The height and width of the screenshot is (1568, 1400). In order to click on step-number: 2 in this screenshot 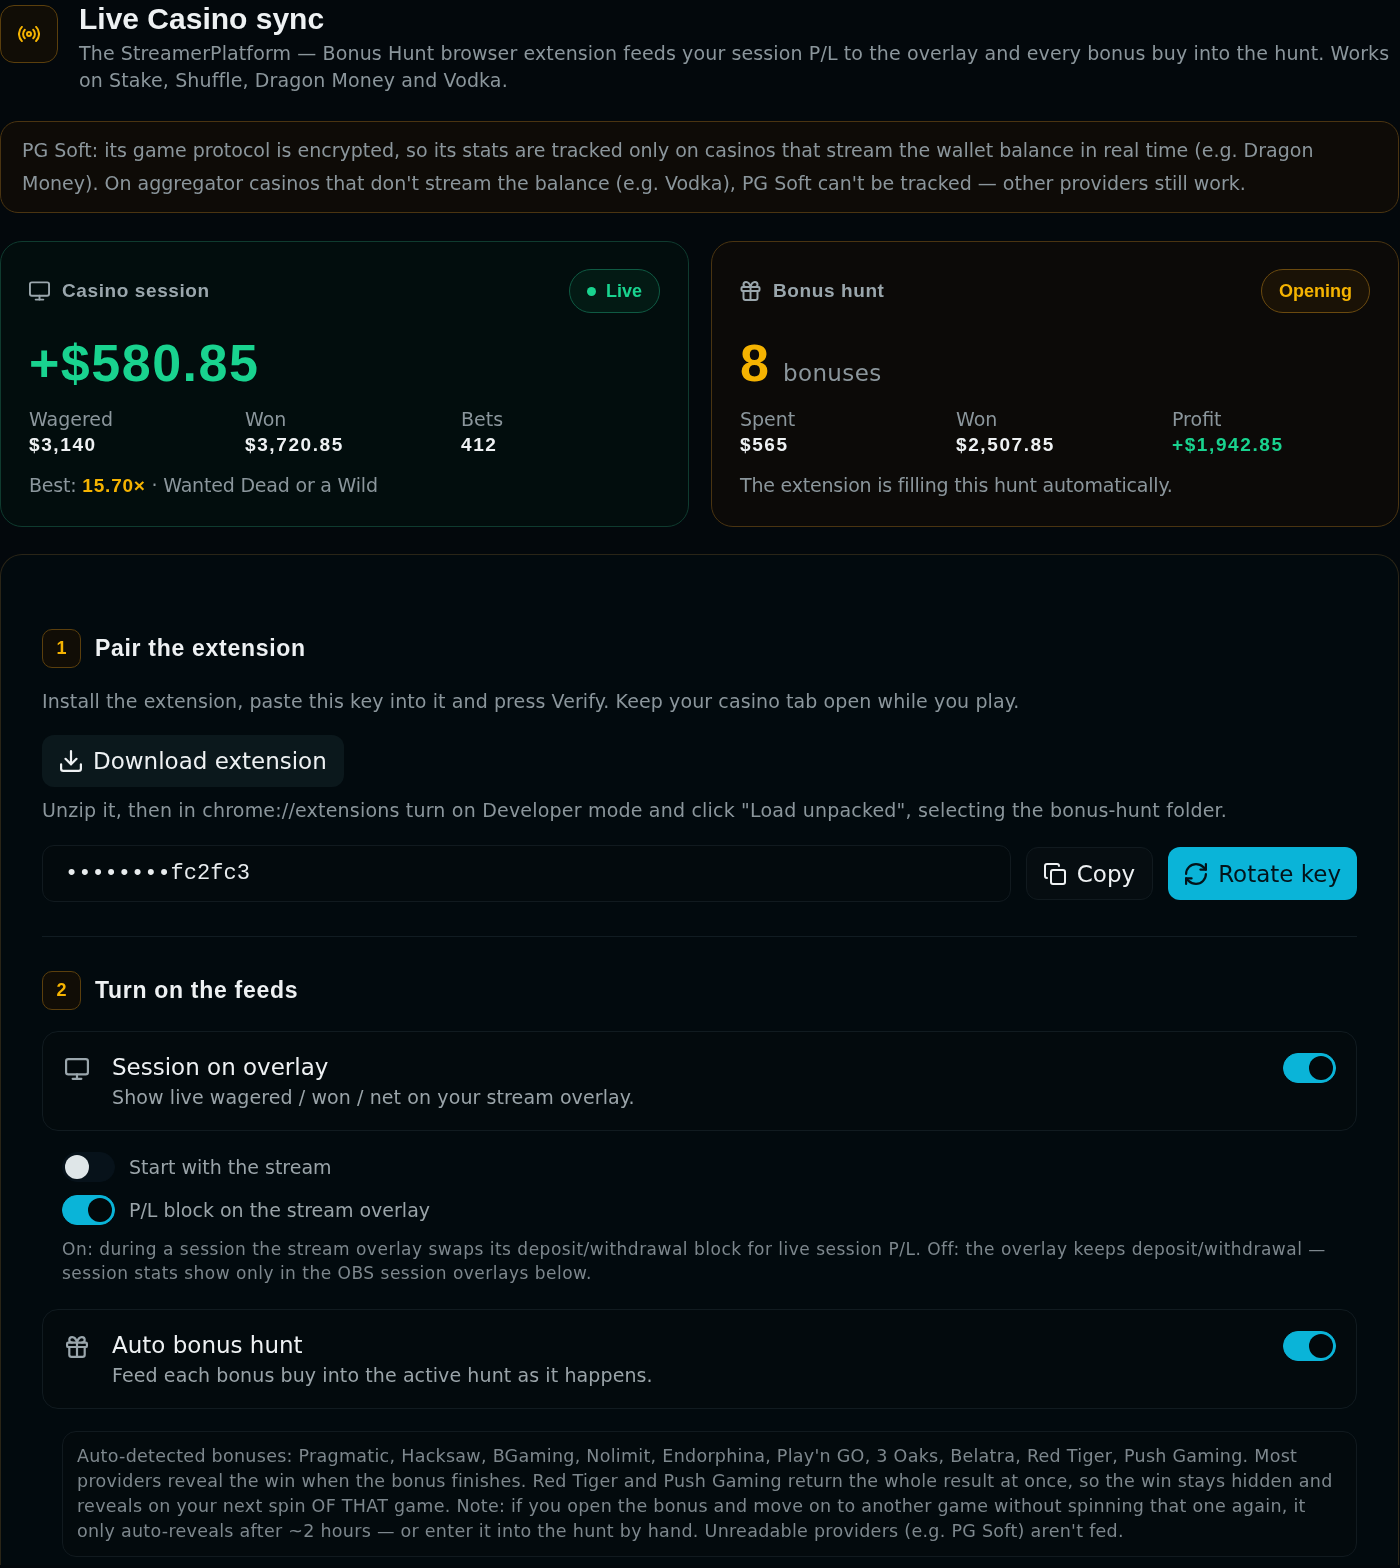, I will do `click(61, 990)`.